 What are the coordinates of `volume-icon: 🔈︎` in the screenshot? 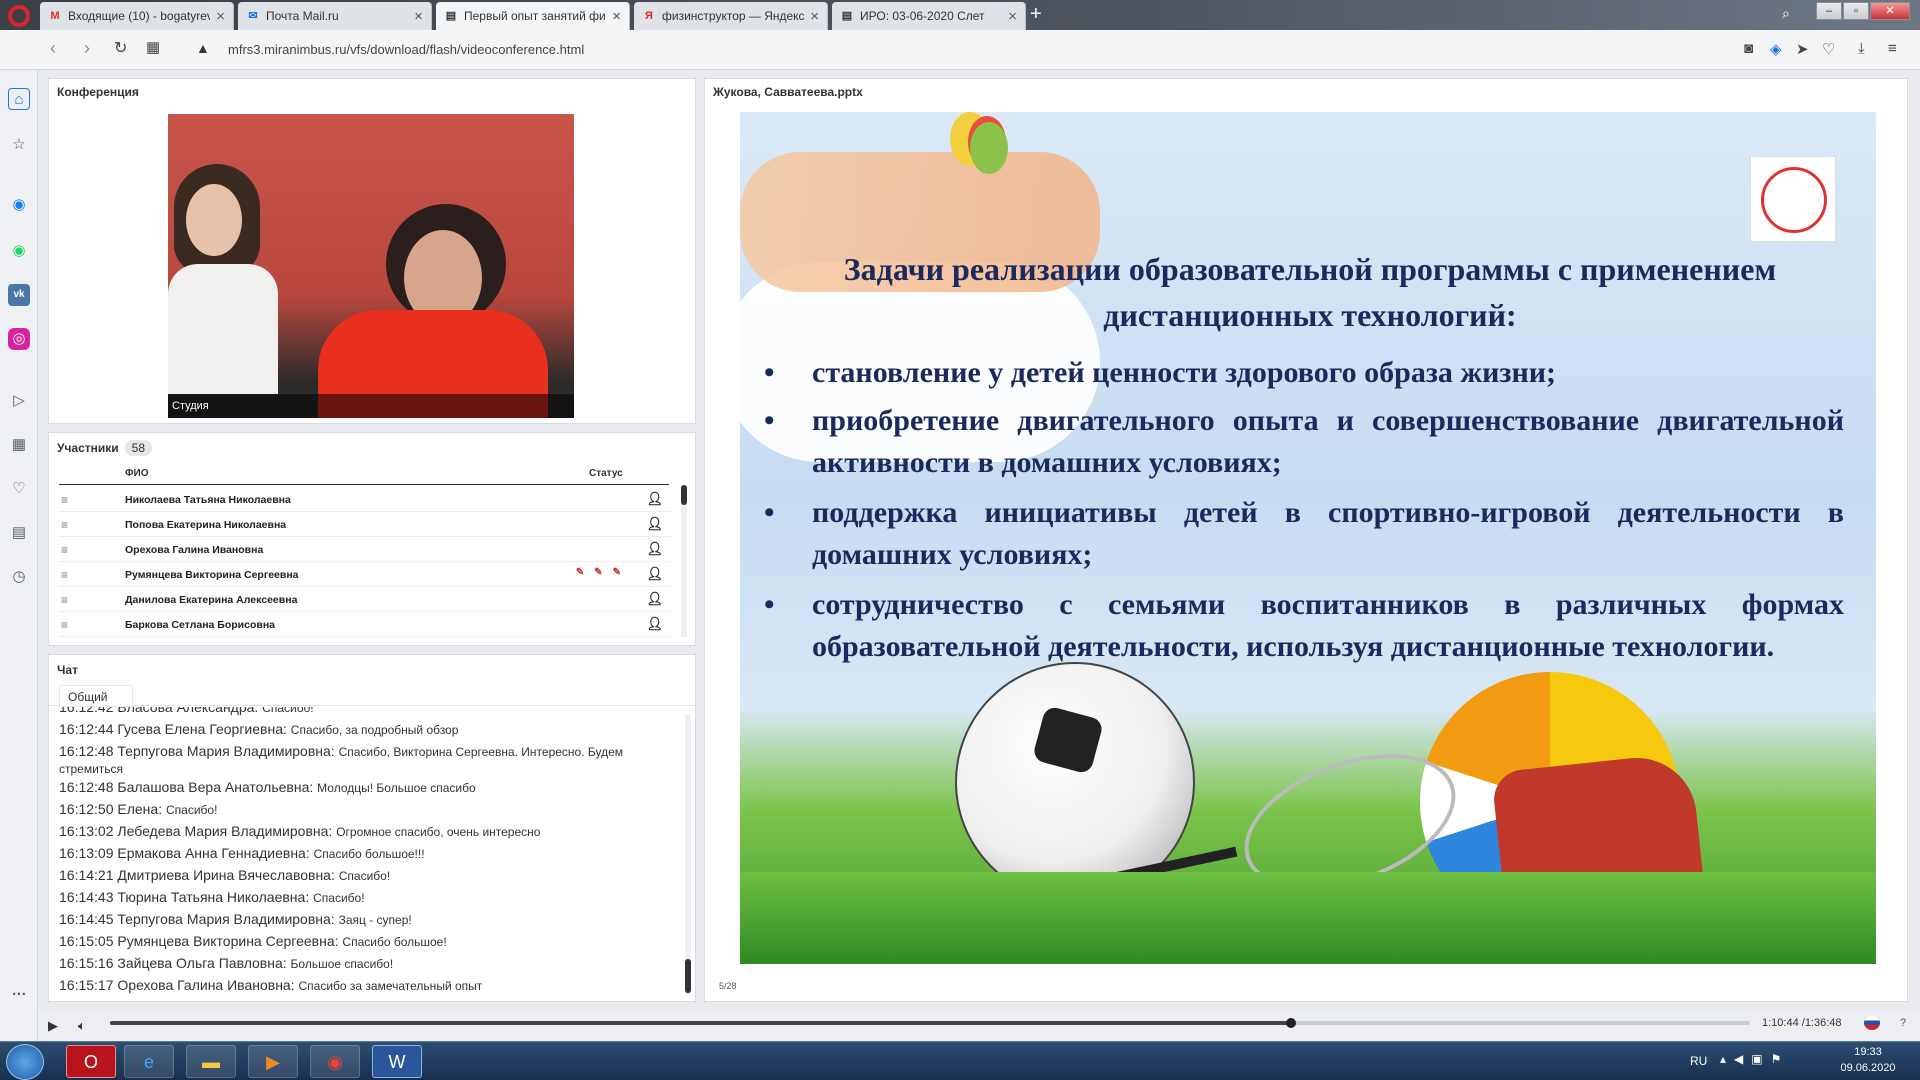 It's located at (82, 1026).